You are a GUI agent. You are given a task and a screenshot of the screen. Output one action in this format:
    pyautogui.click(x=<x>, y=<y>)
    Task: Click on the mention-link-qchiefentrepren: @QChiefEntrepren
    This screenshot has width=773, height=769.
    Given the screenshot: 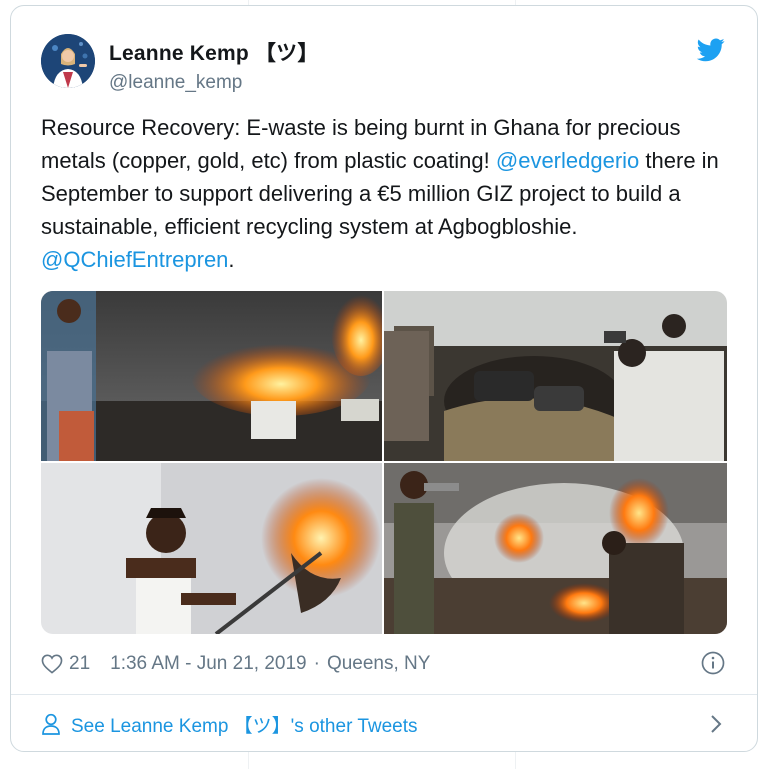 What is the action you would take?
    pyautogui.click(x=134, y=259)
    